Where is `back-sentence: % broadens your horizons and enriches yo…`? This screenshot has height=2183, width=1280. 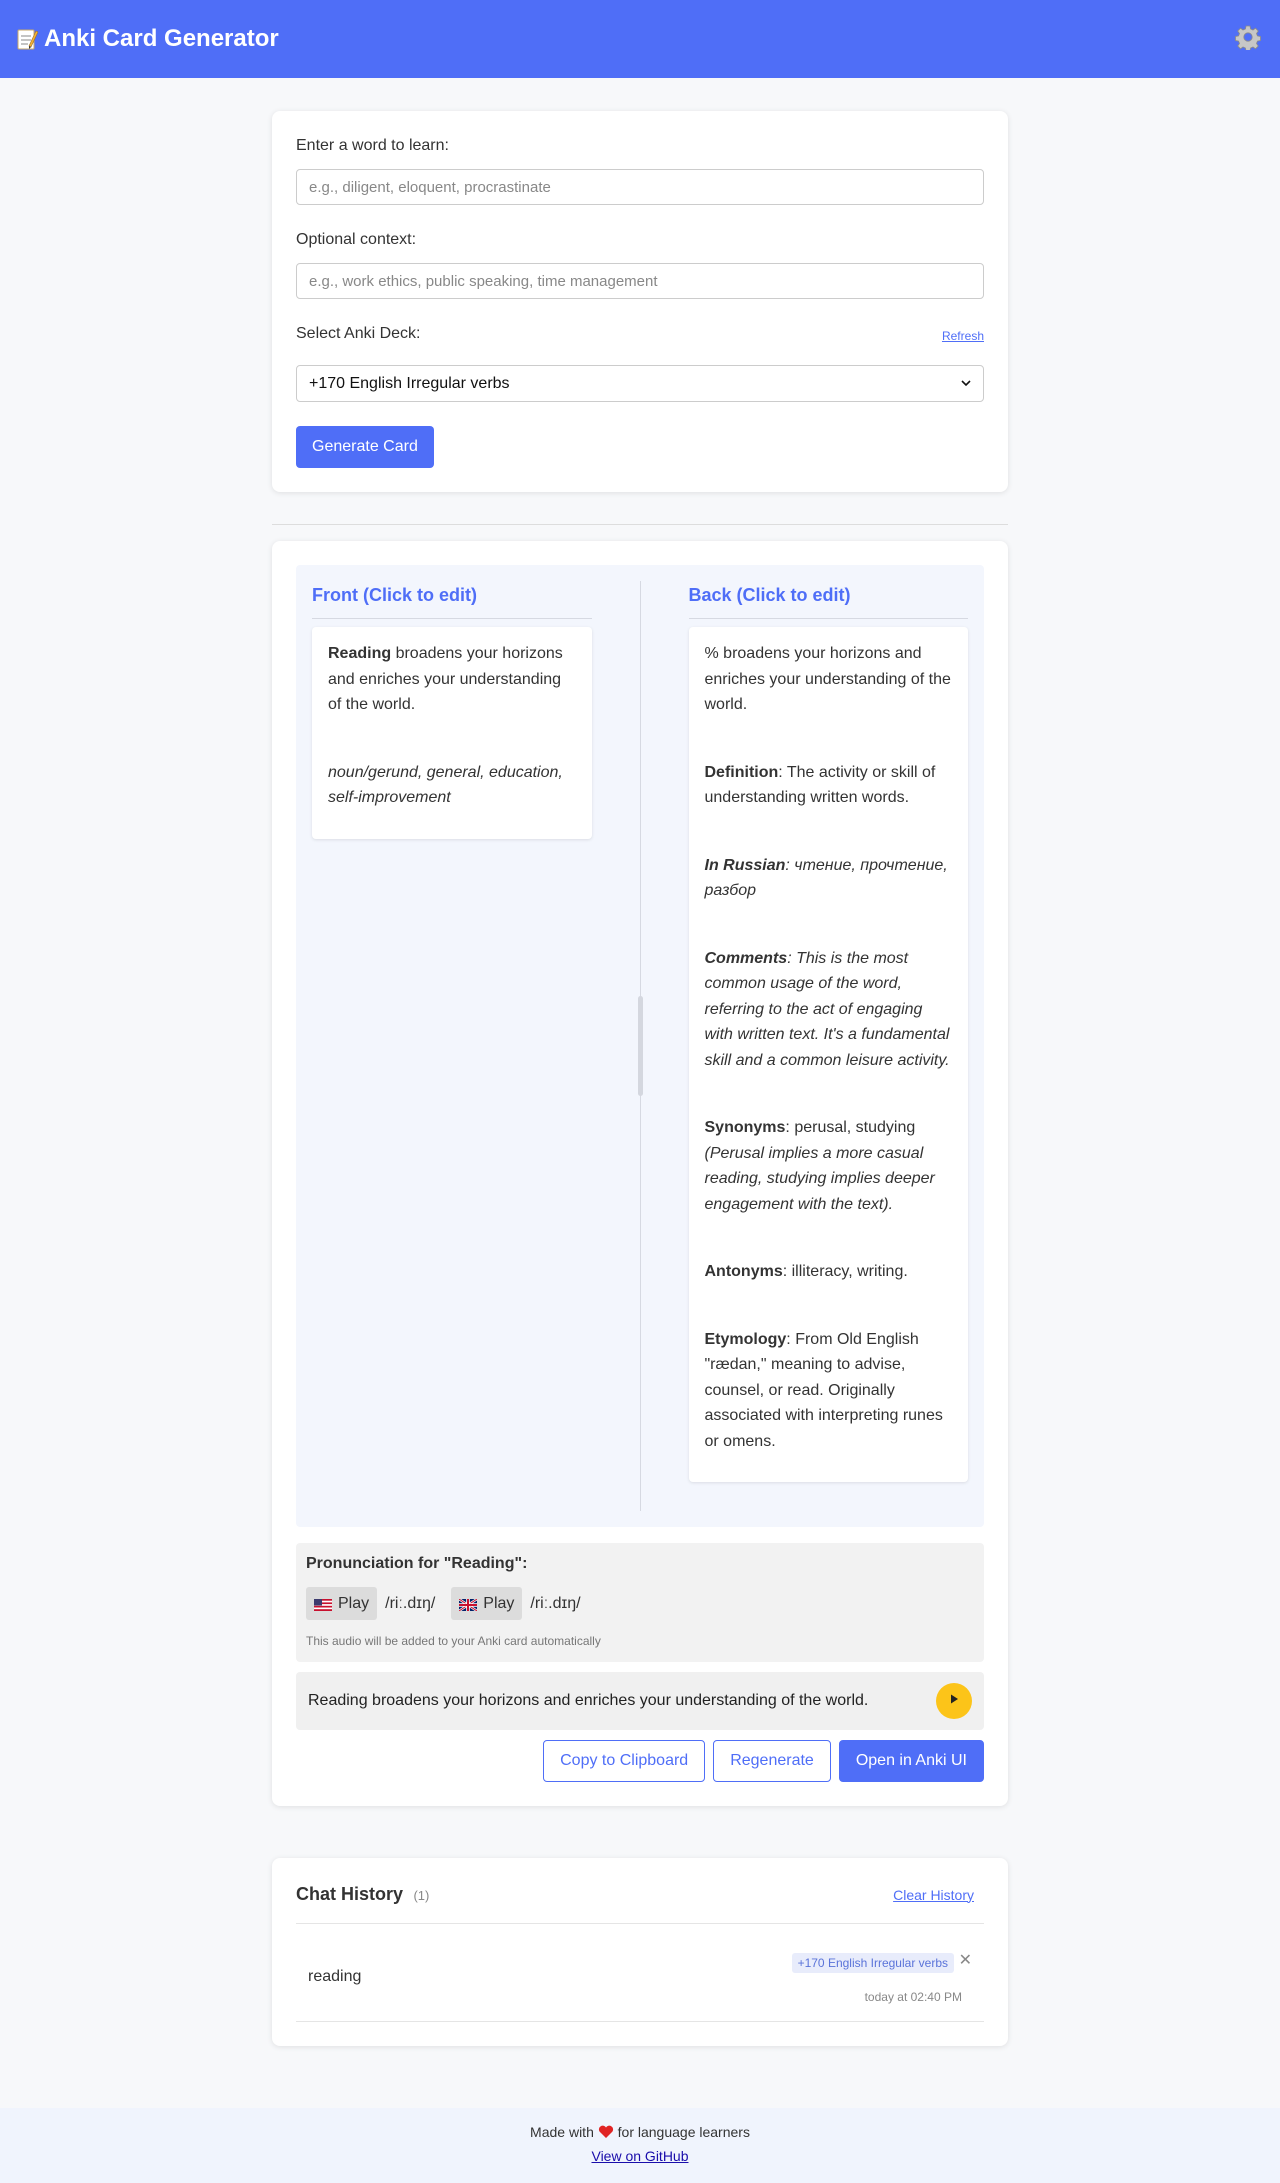
back-sentence: % broadens your horizons and enriches yo… is located at coordinates (827, 679).